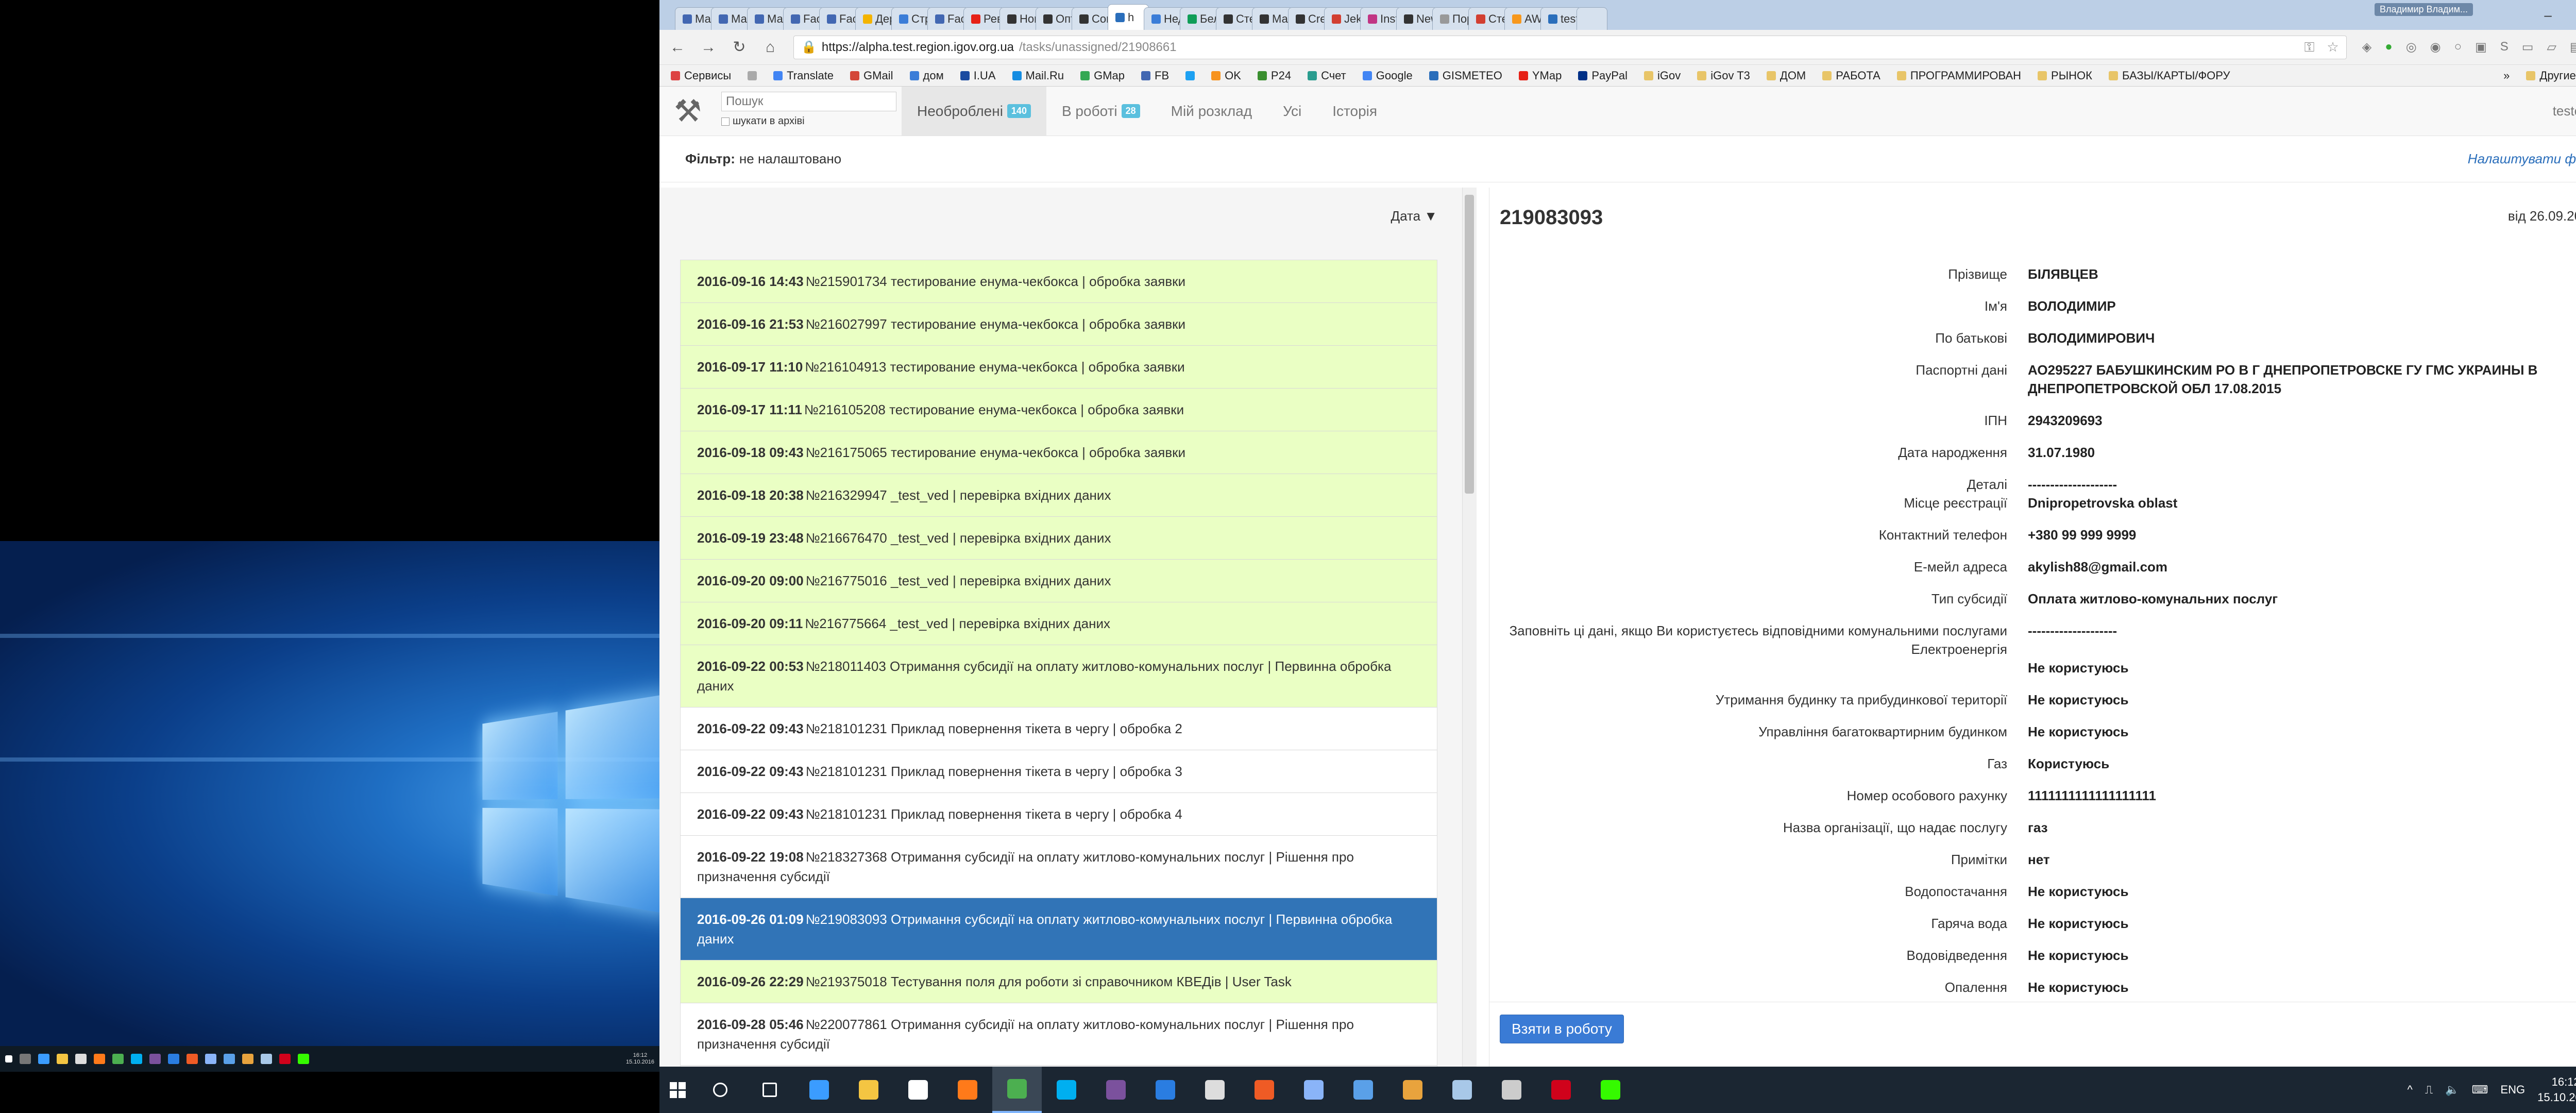 The height and width of the screenshot is (1113, 2576). Describe the element at coordinates (2551, 75) in the screenshot. I see `other-bookmarks: Другие закладки` at that location.